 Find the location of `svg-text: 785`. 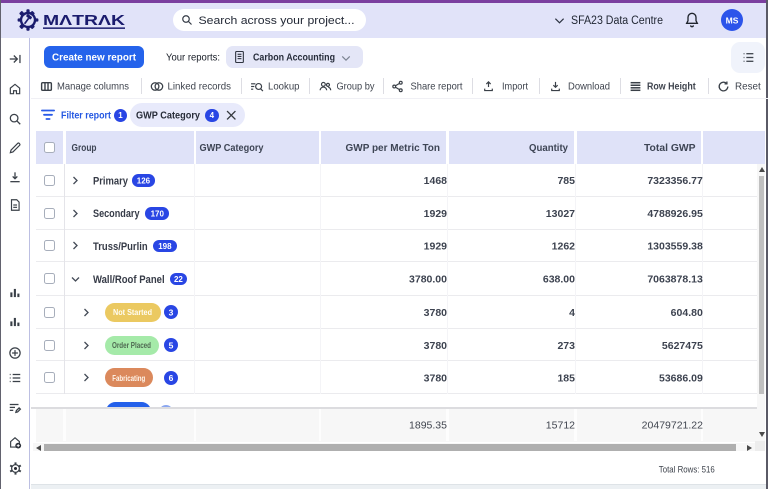

svg-text: 785 is located at coordinates (566, 181).